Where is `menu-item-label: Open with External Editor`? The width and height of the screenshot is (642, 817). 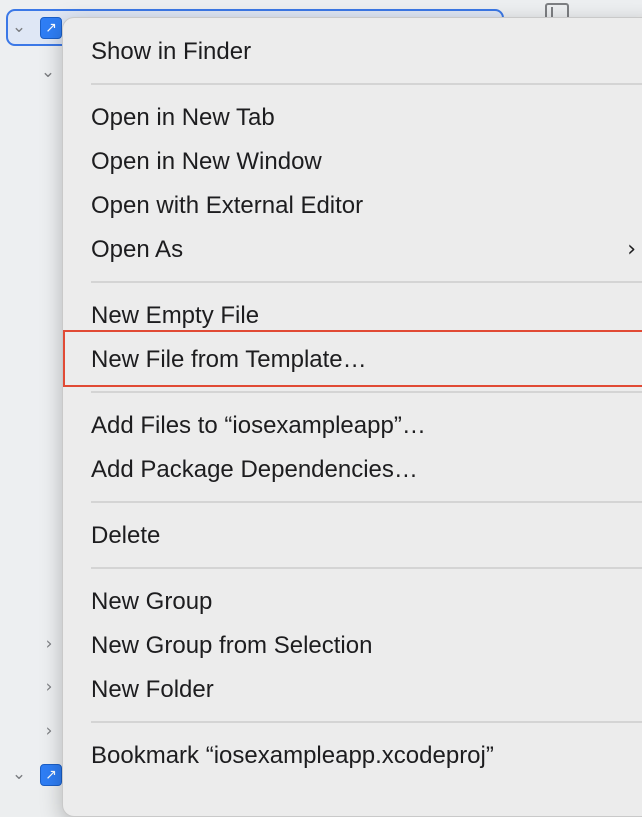 menu-item-label: Open with External Editor is located at coordinates (227, 205).